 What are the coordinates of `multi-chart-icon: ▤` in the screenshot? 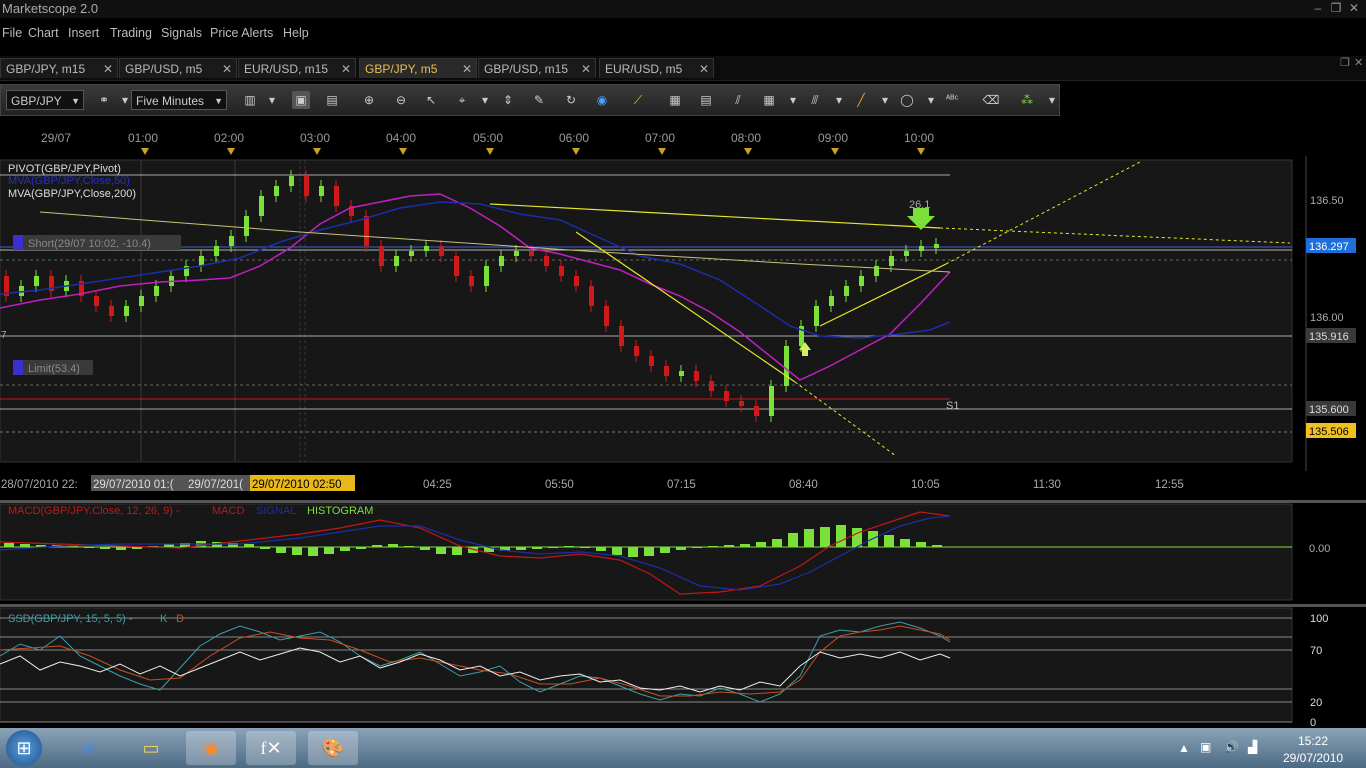 It's located at (332, 100).